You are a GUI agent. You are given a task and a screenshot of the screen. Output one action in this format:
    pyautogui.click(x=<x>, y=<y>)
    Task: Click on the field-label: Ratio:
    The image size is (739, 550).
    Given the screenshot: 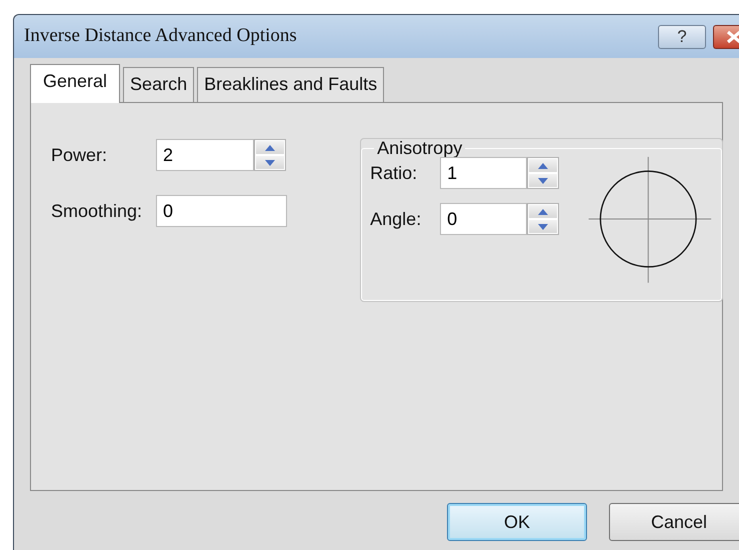 What is the action you would take?
    pyautogui.click(x=394, y=173)
    